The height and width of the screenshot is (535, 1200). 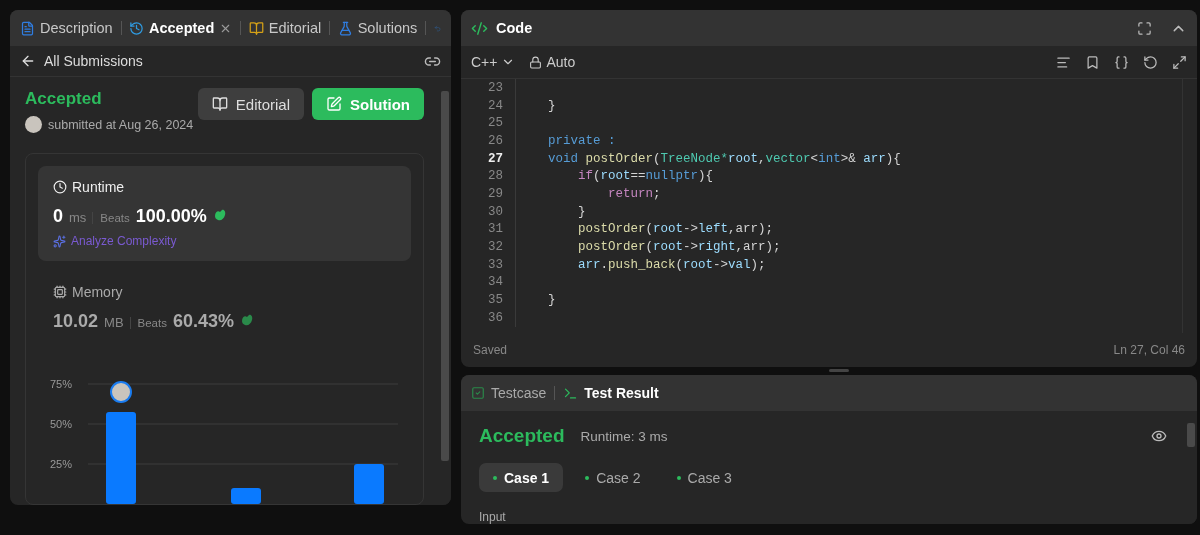 I want to click on code-line: if(root==nullptr){, so click(x=645, y=176).